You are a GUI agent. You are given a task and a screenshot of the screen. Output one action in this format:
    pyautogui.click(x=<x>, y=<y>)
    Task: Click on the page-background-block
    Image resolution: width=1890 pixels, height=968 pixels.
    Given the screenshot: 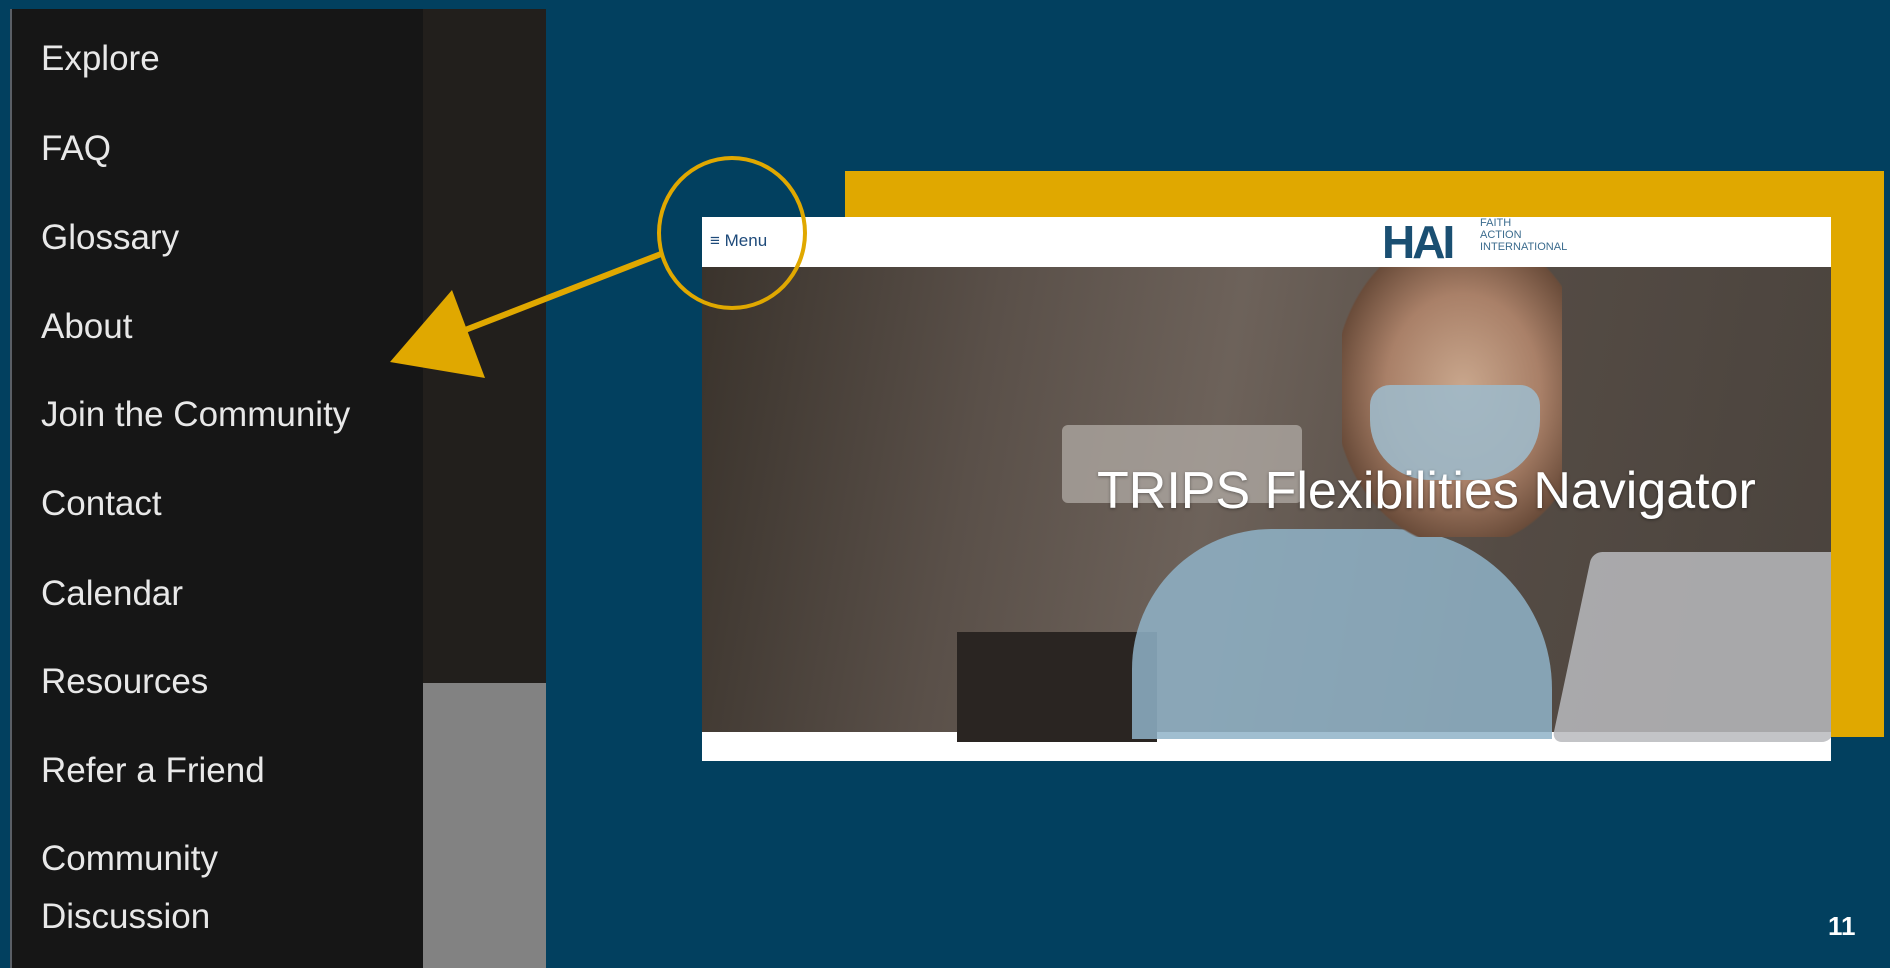 What is the action you would take?
    pyautogui.click(x=484, y=825)
    